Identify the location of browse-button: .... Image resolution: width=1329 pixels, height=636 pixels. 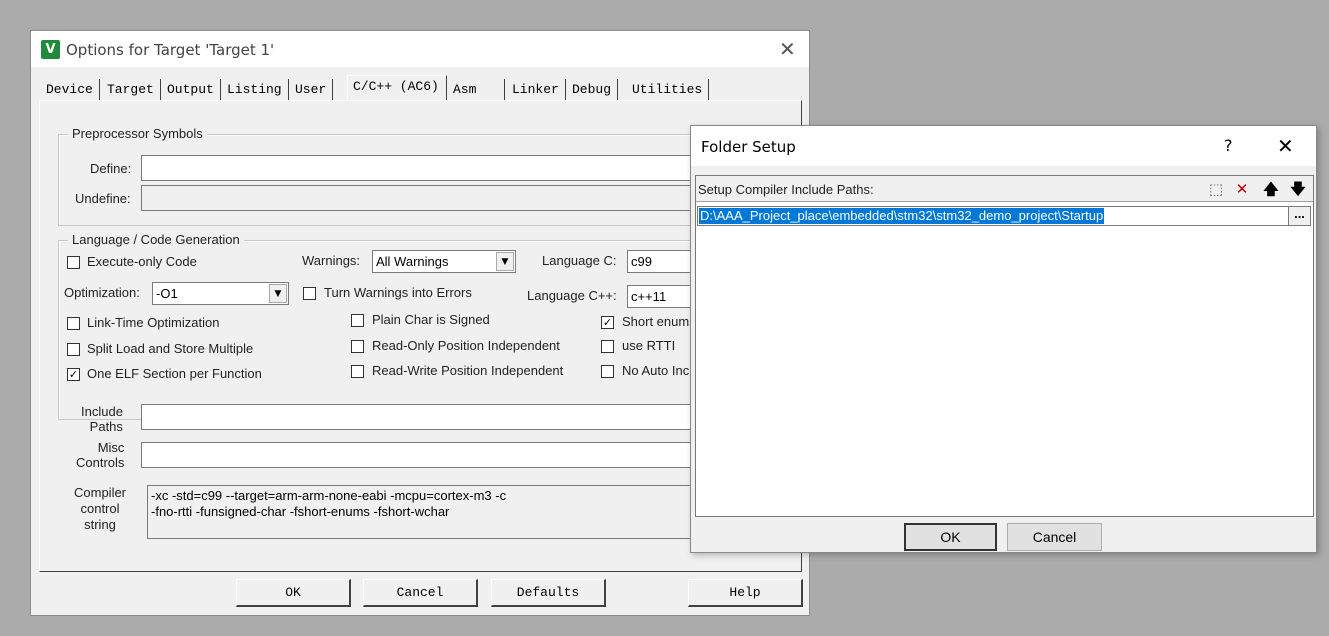
(1299, 216).